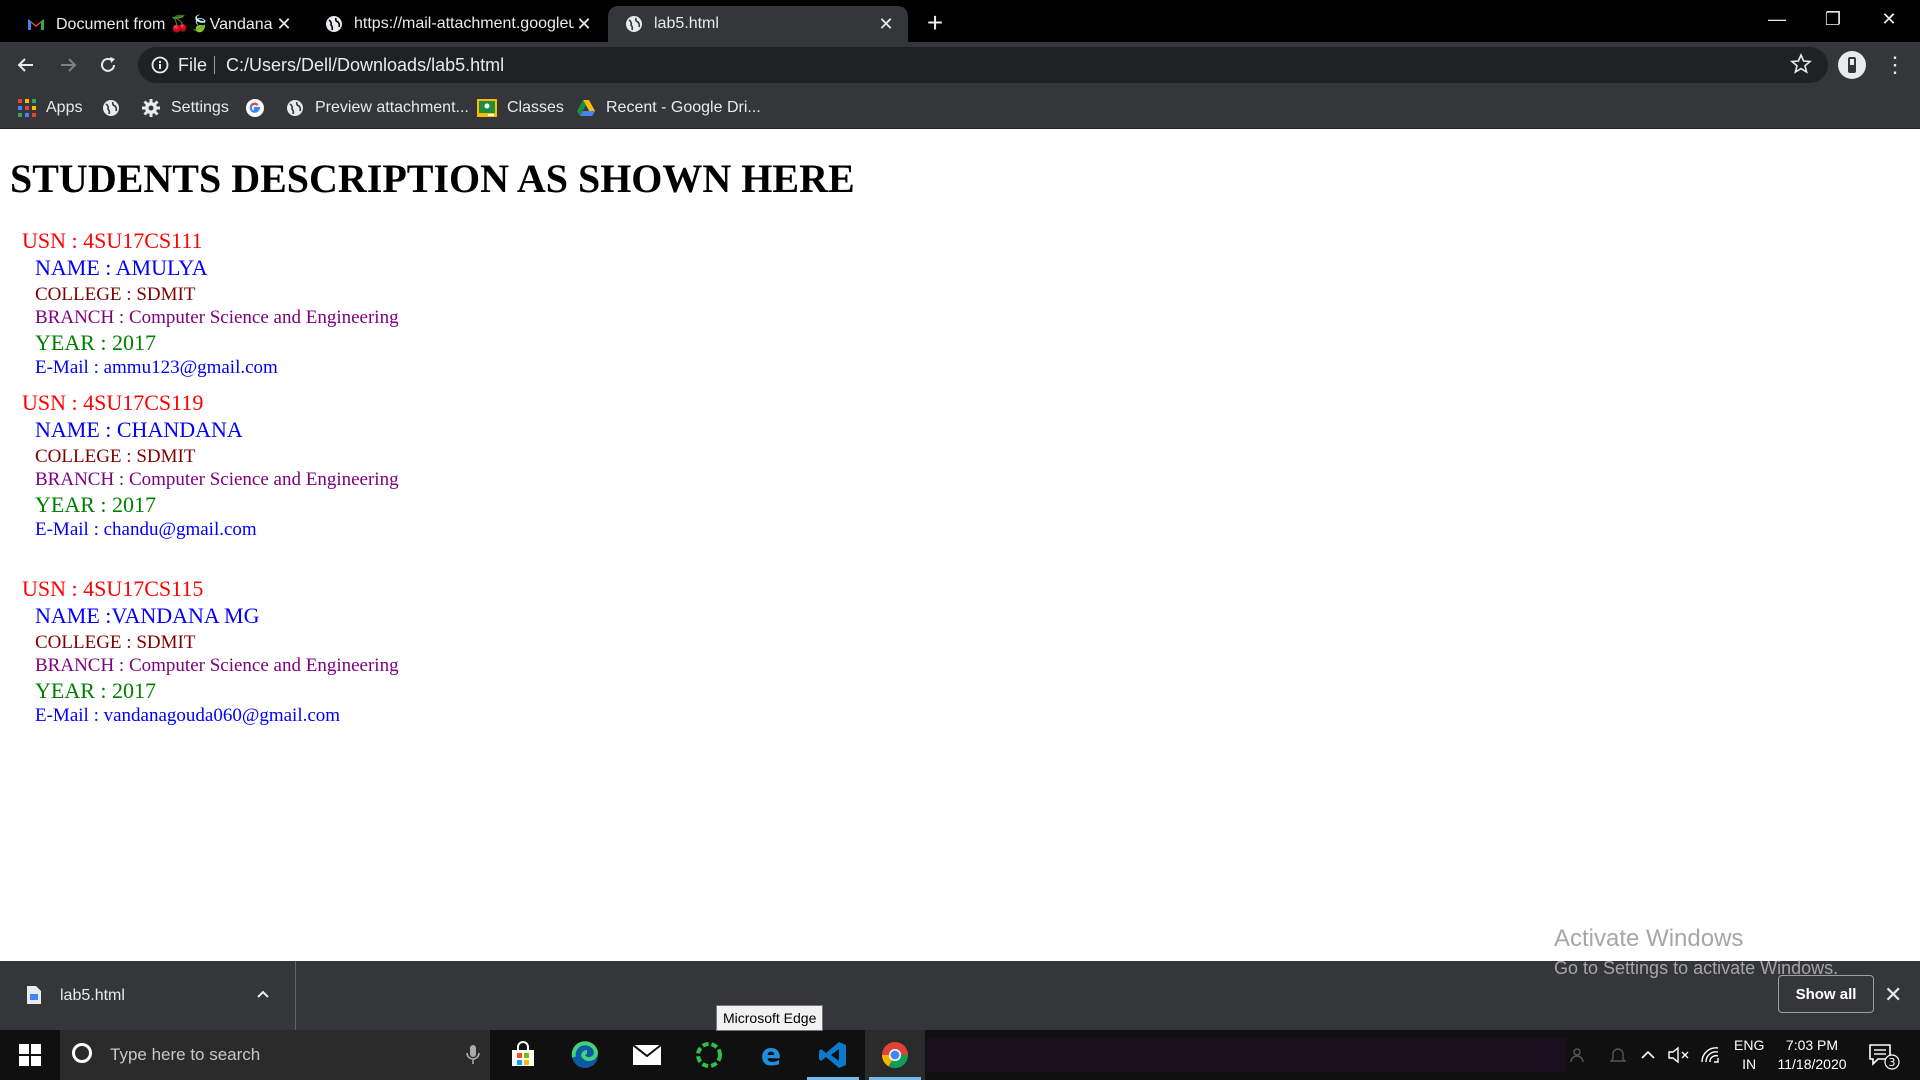 The image size is (1920, 1080). I want to click on spinner-app-icon, so click(709, 1055).